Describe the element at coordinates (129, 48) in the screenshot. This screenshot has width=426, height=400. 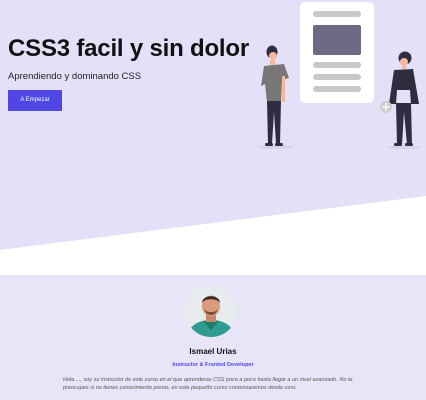
I see `hero-title: CSS3 facil y sin dolor` at that location.